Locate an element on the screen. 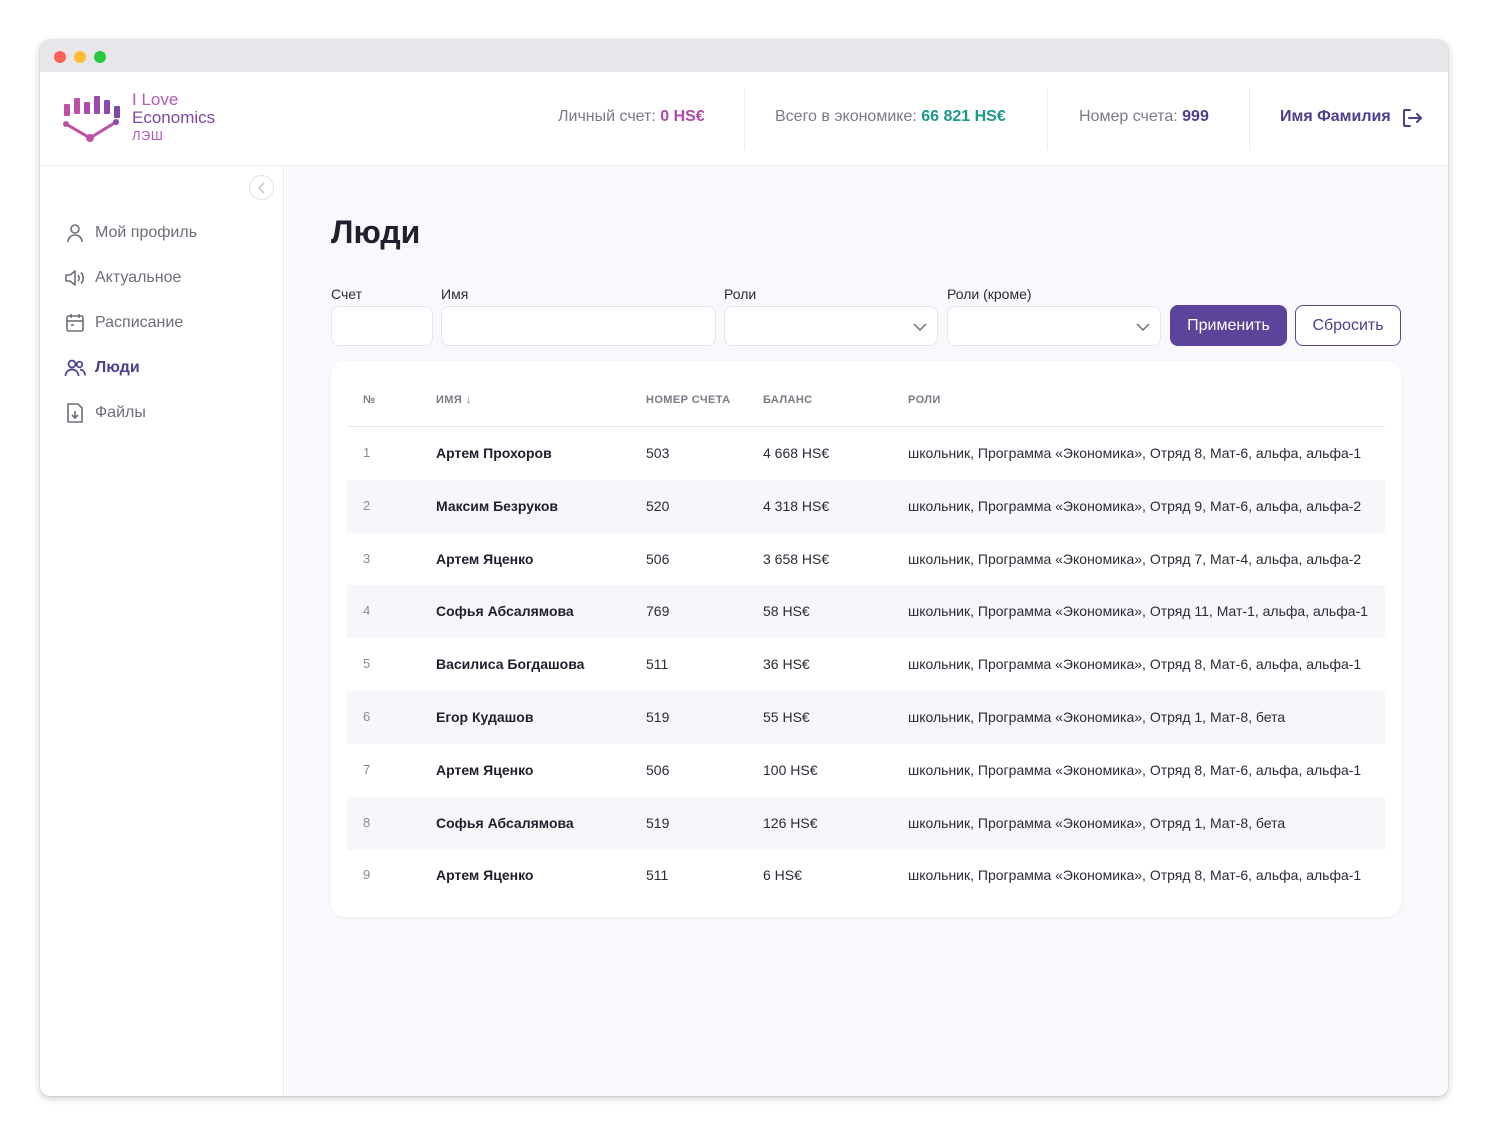 Image resolution: width=1488 pixels, height=1142 pixels. sidebar-item-label: Файлы is located at coordinates (120, 412).